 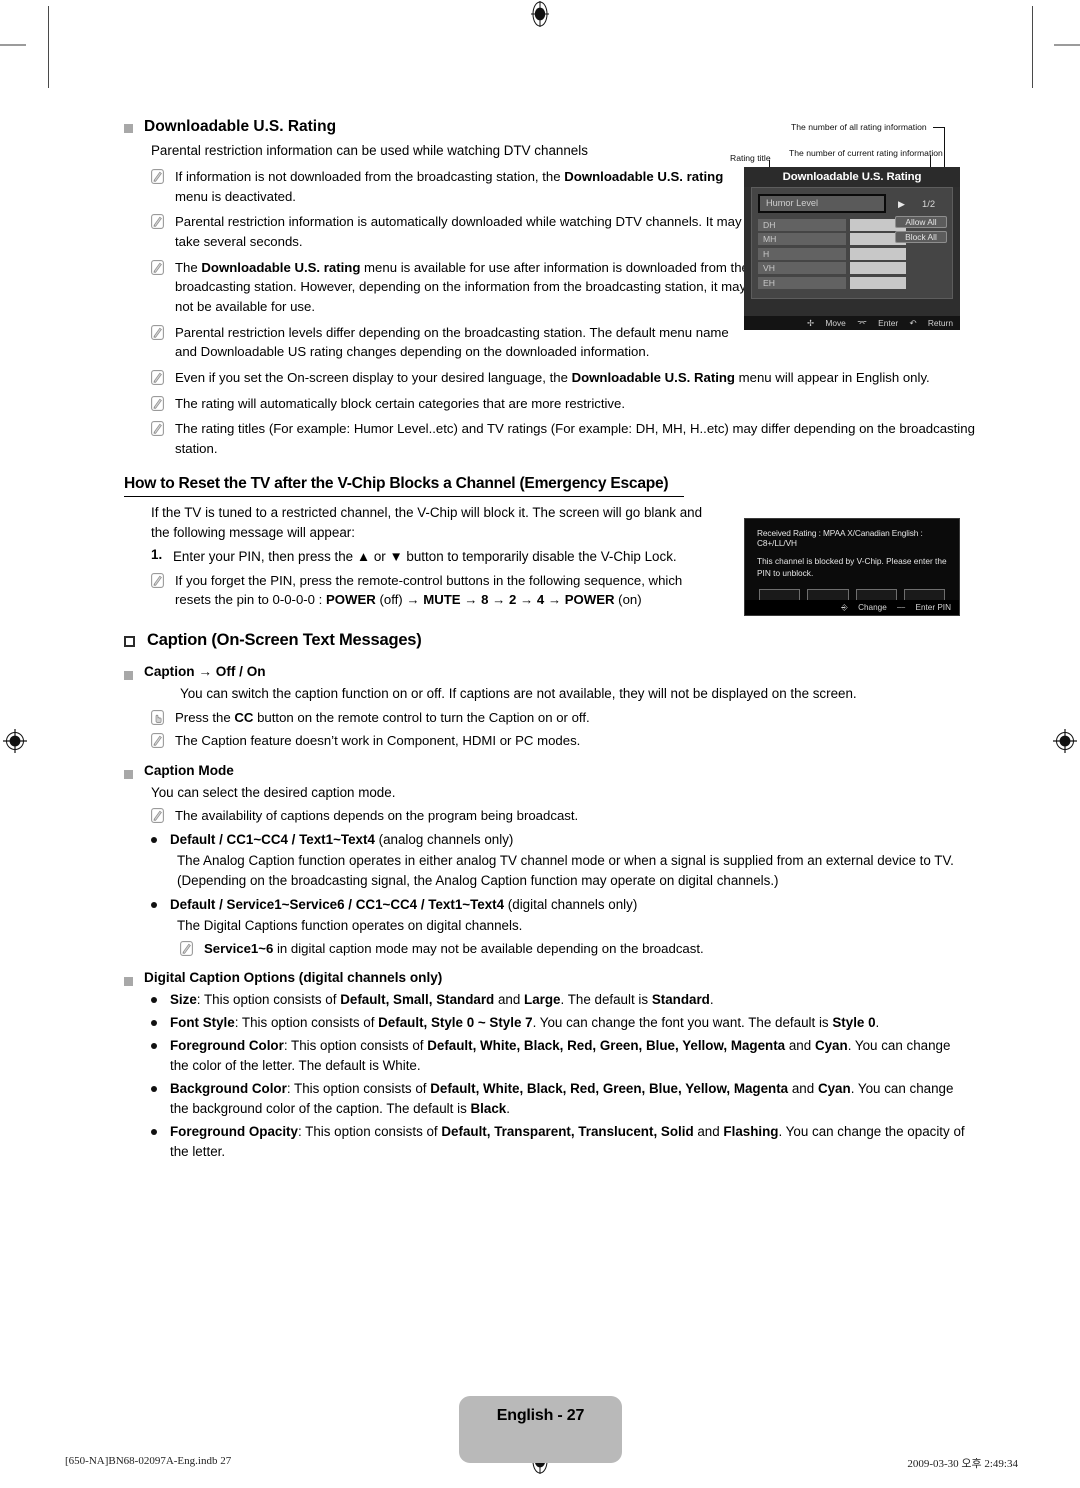 I want to click on heading-caption-offon: Caption → Off / On, so click(x=542, y=672).